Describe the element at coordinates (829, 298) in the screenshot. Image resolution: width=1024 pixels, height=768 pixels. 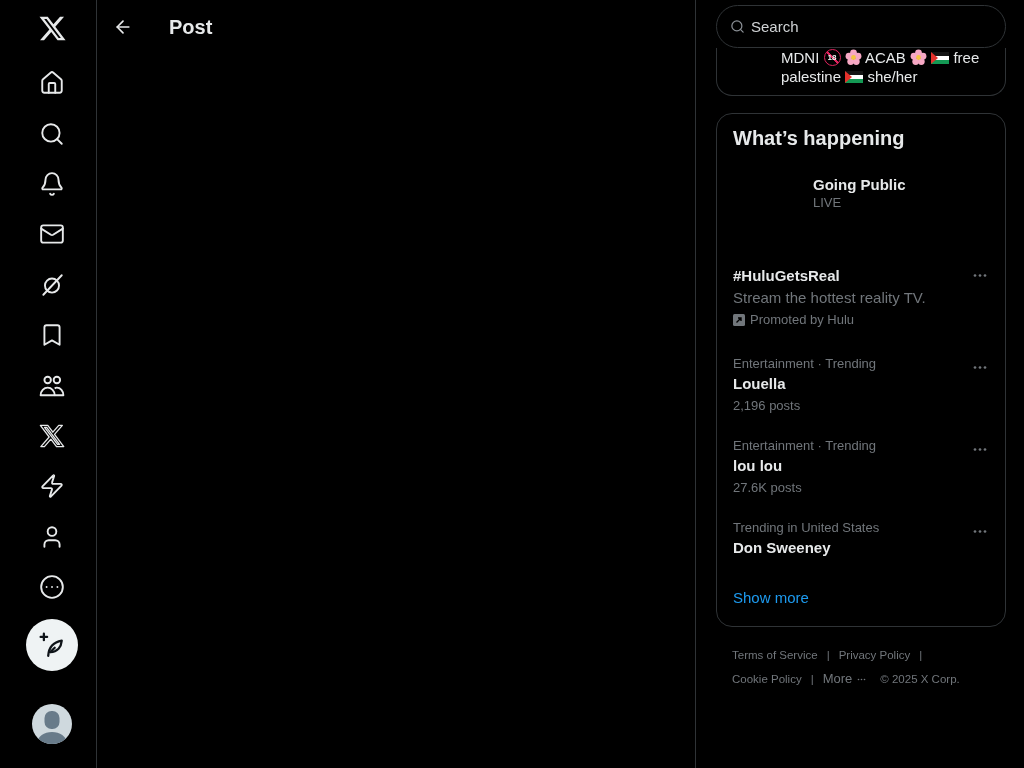
I see `trend-description: Stream the hottest reality TV.` at that location.